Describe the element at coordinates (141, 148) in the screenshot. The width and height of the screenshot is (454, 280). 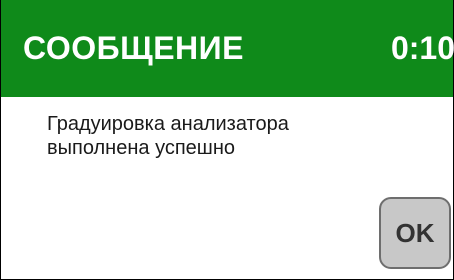
I see `message-line-2: выполнена успешно` at that location.